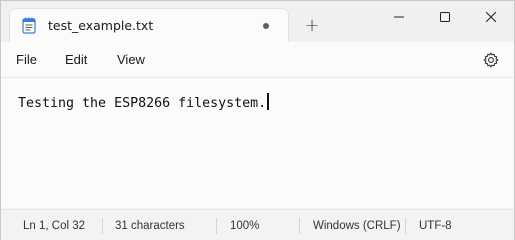  Describe the element at coordinates (54, 226) in the screenshot. I see `status-cursor-position: Ln 1, Col 32` at that location.